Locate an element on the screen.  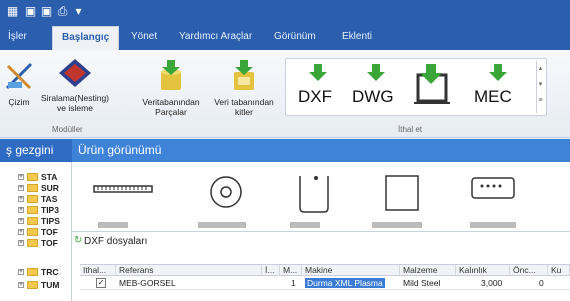
dxf-button: DXF is located at coordinates (318, 88).